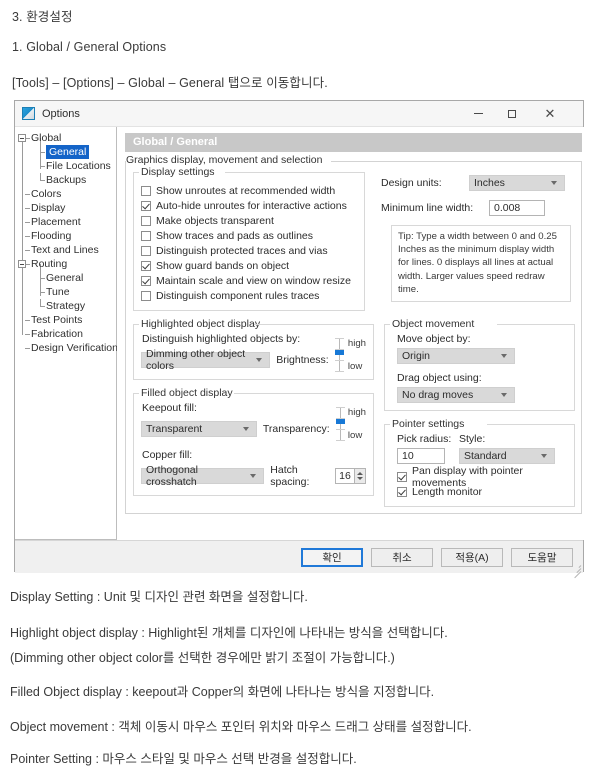 This screenshot has height=777, width=600. What do you see at coordinates (89, 47) in the screenshot?
I see `section-subtitle: 1. Global / General Options` at bounding box center [89, 47].